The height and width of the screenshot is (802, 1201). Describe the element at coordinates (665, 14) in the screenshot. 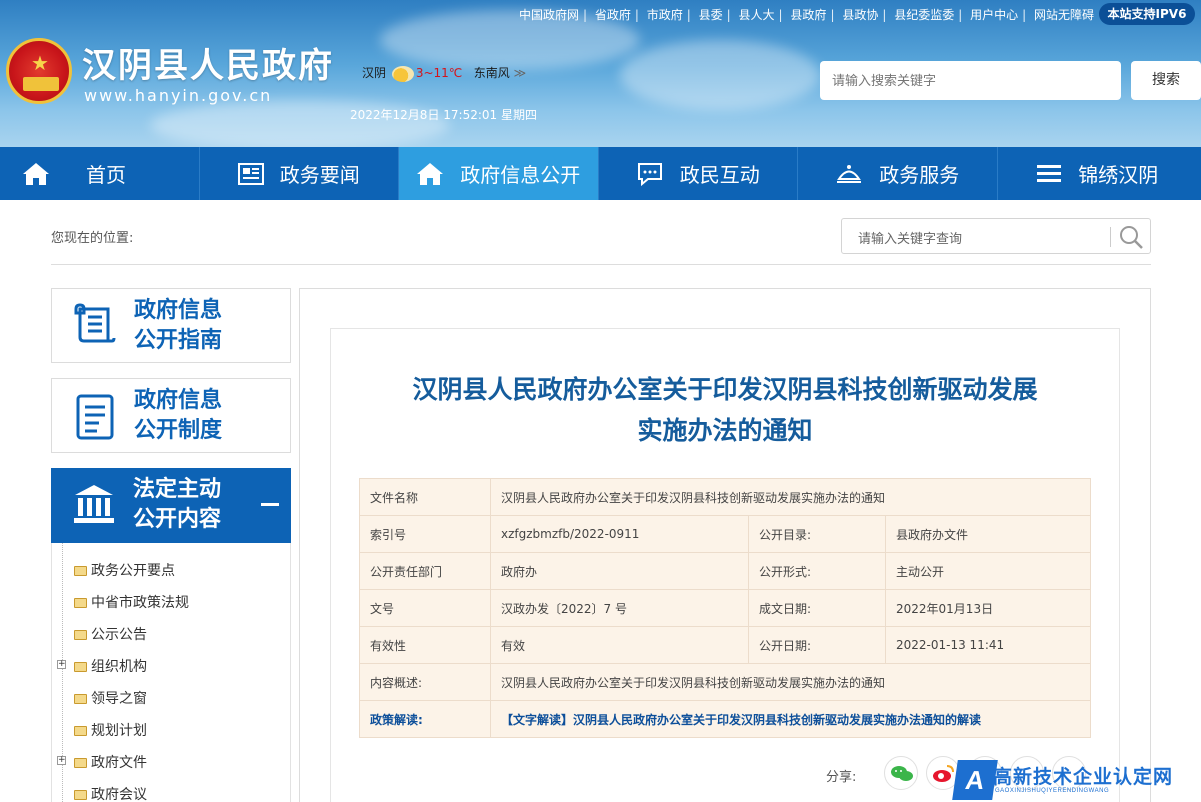

I see `top-link-city: 市政府` at that location.